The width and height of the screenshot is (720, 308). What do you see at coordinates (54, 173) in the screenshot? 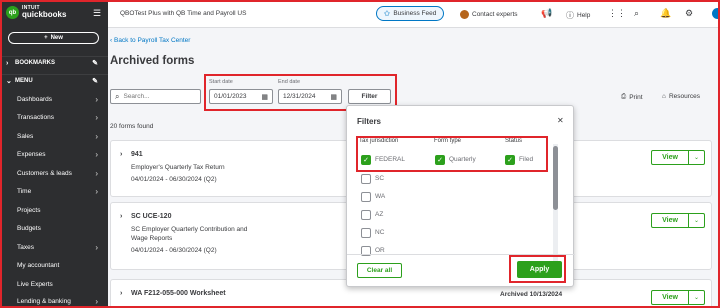
I see `sidebar-item-customers-leads: Customers & leads ›` at bounding box center [54, 173].